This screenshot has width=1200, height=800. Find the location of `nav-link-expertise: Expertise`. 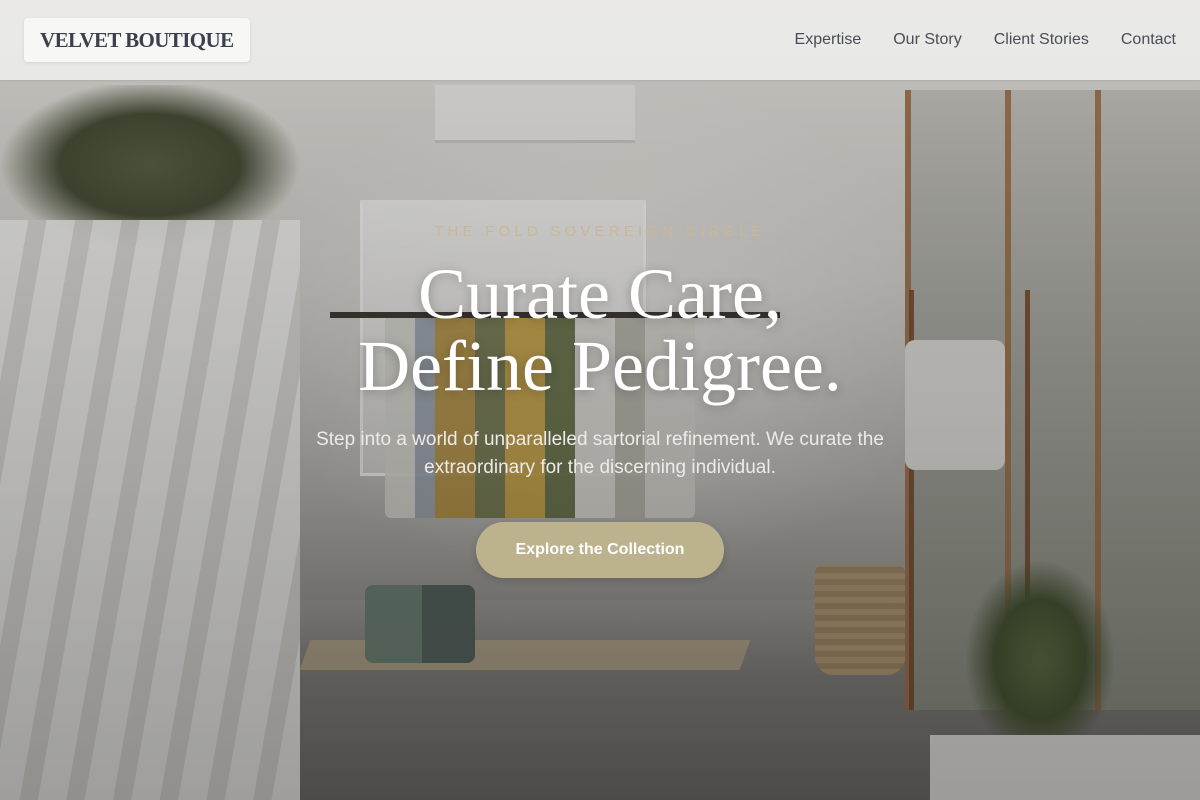

nav-link-expertise: Expertise is located at coordinates (828, 40).